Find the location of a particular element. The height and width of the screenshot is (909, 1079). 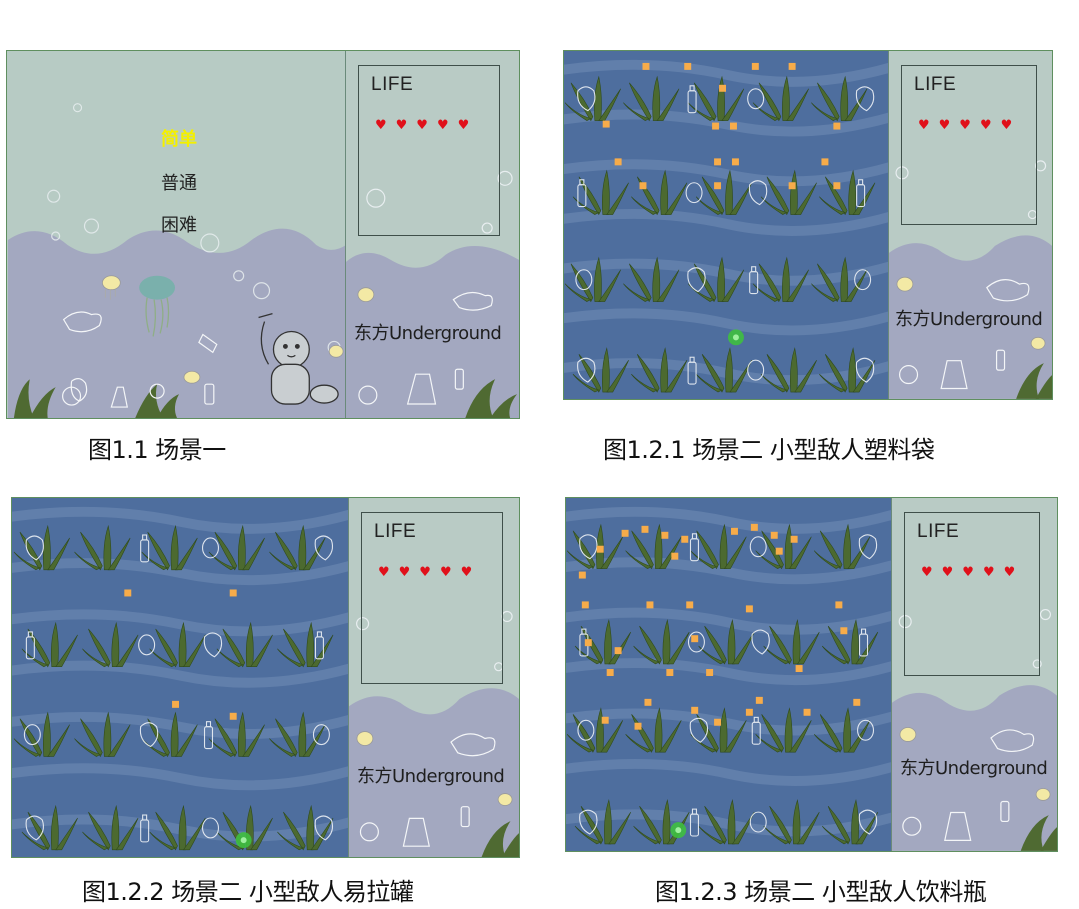

difficulty-hard-option: 困难 is located at coordinates (179, 224).